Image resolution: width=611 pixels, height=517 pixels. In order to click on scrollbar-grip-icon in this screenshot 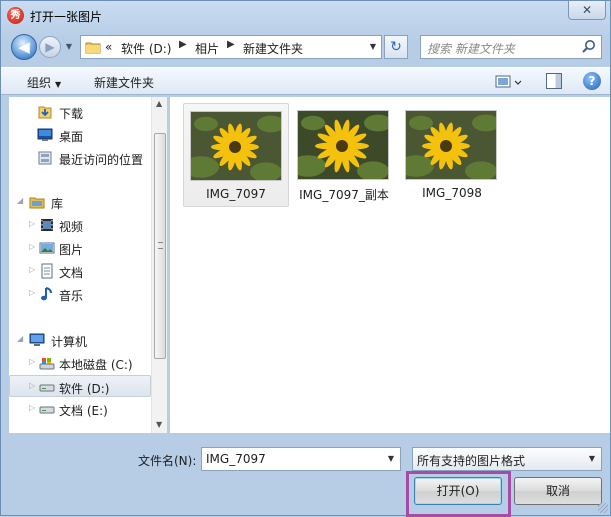, I will do `click(160, 245)`.